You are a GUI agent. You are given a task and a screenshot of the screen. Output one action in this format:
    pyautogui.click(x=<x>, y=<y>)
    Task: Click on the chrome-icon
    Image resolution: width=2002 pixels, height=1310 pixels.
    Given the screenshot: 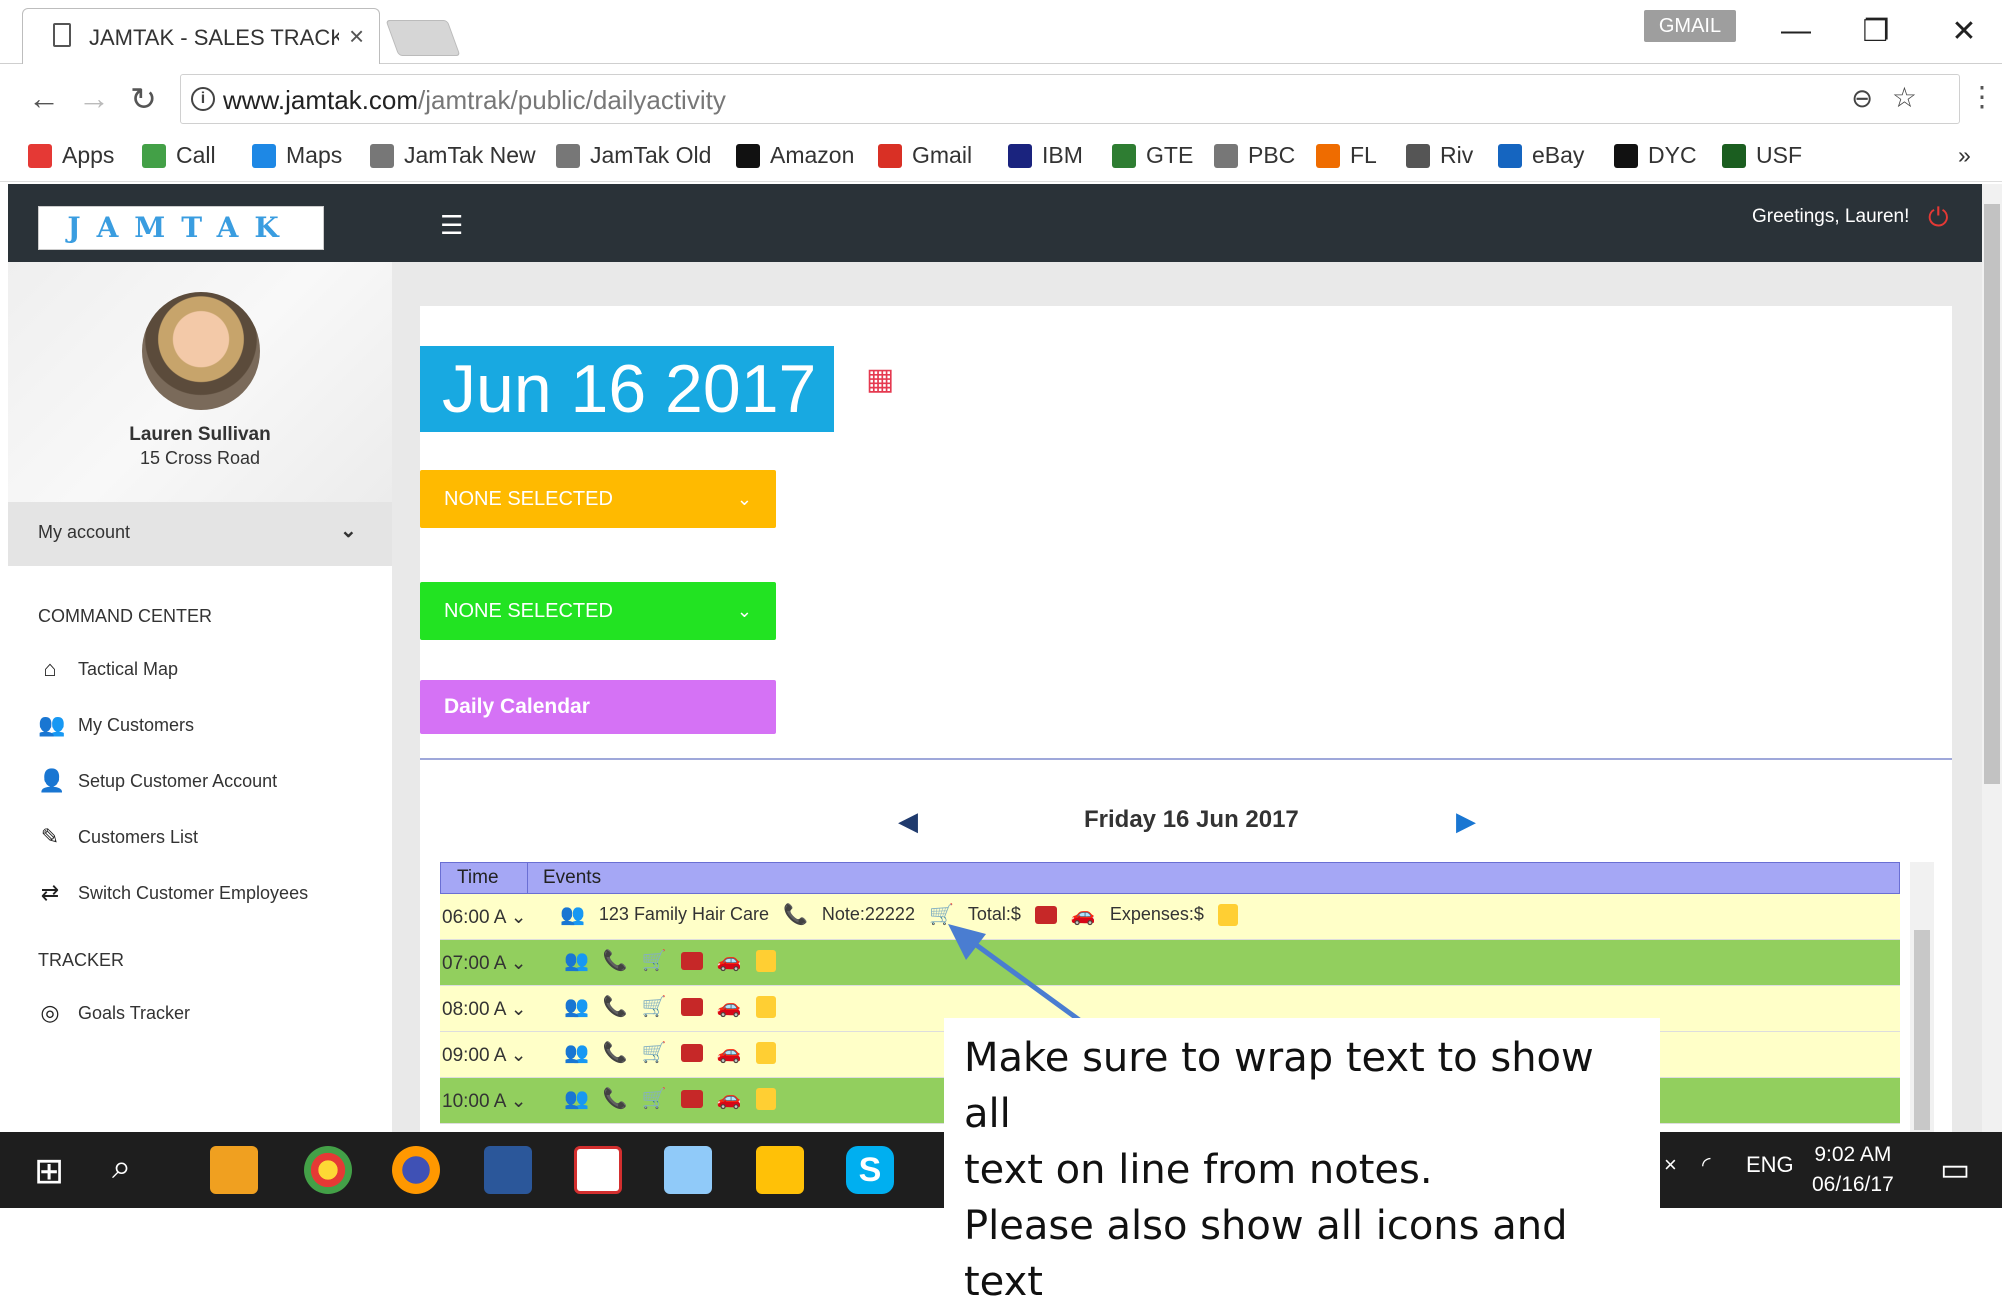 What is the action you would take?
    pyautogui.click(x=328, y=1170)
    